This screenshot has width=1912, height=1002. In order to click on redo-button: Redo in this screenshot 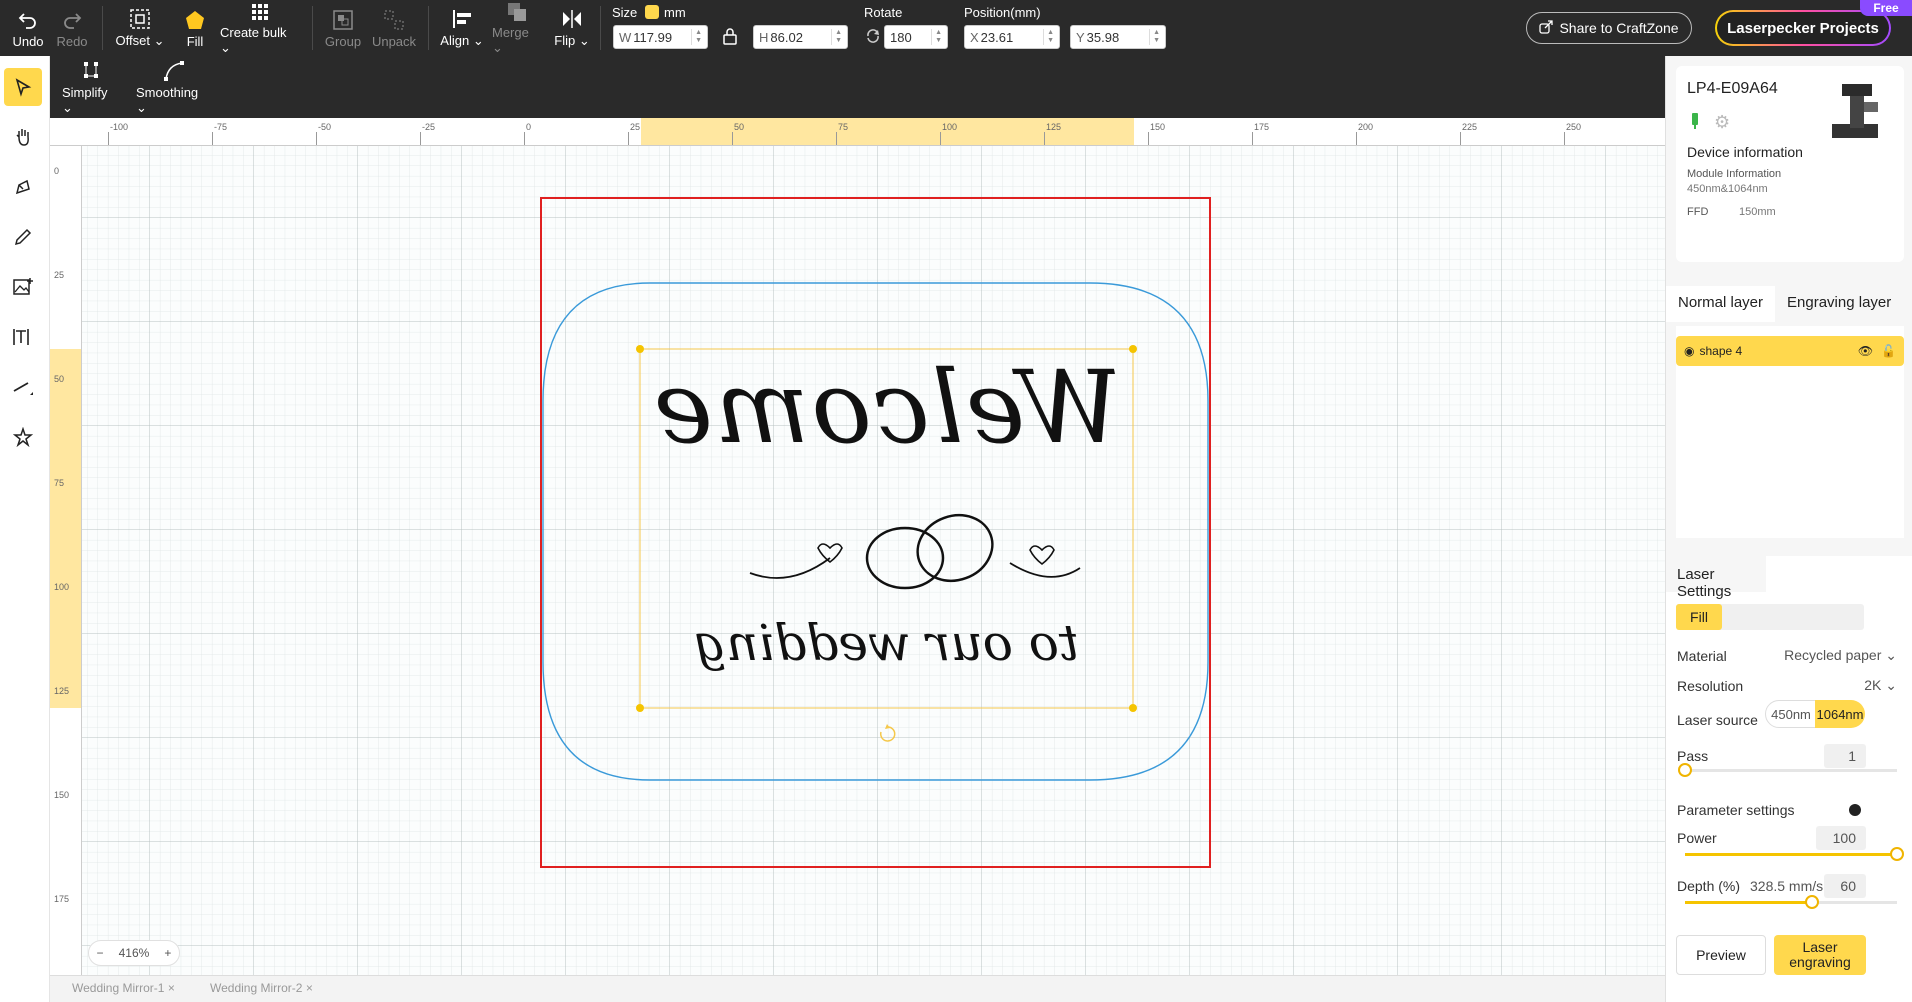, I will do `click(72, 28)`.